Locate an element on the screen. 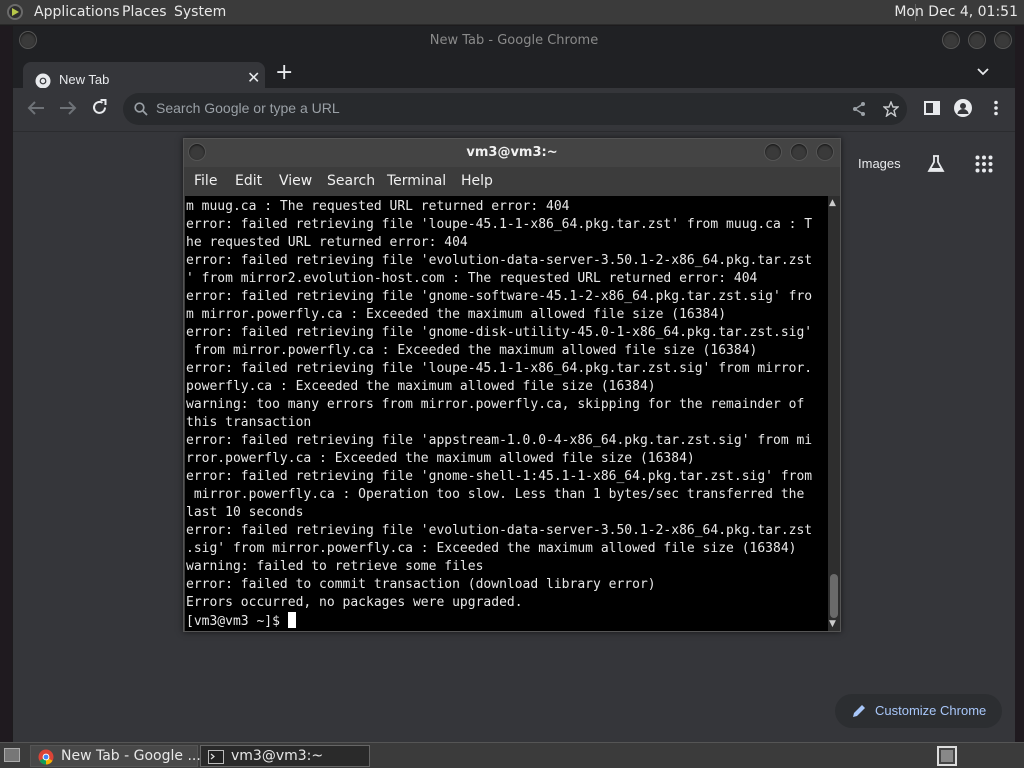 This screenshot has height=768, width=1024. customize-chrome-label: Customize Chrome is located at coordinates (931, 710).